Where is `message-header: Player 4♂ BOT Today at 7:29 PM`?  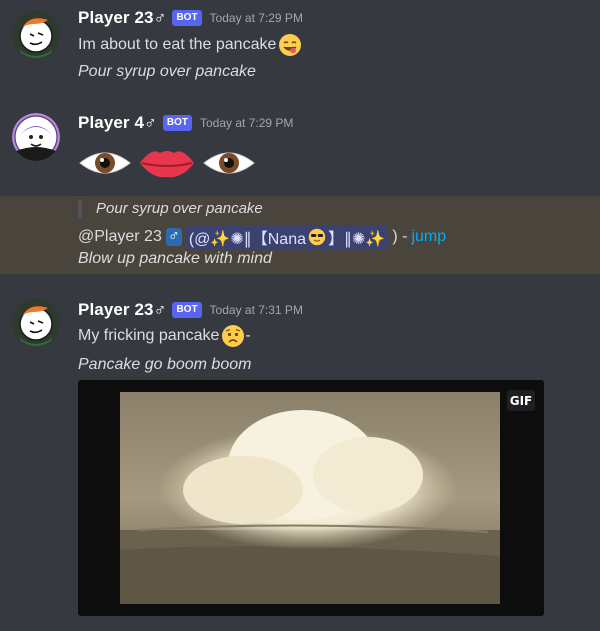
message-header: Player 4♂ BOT Today at 7:29 PM is located at coordinates (185, 123).